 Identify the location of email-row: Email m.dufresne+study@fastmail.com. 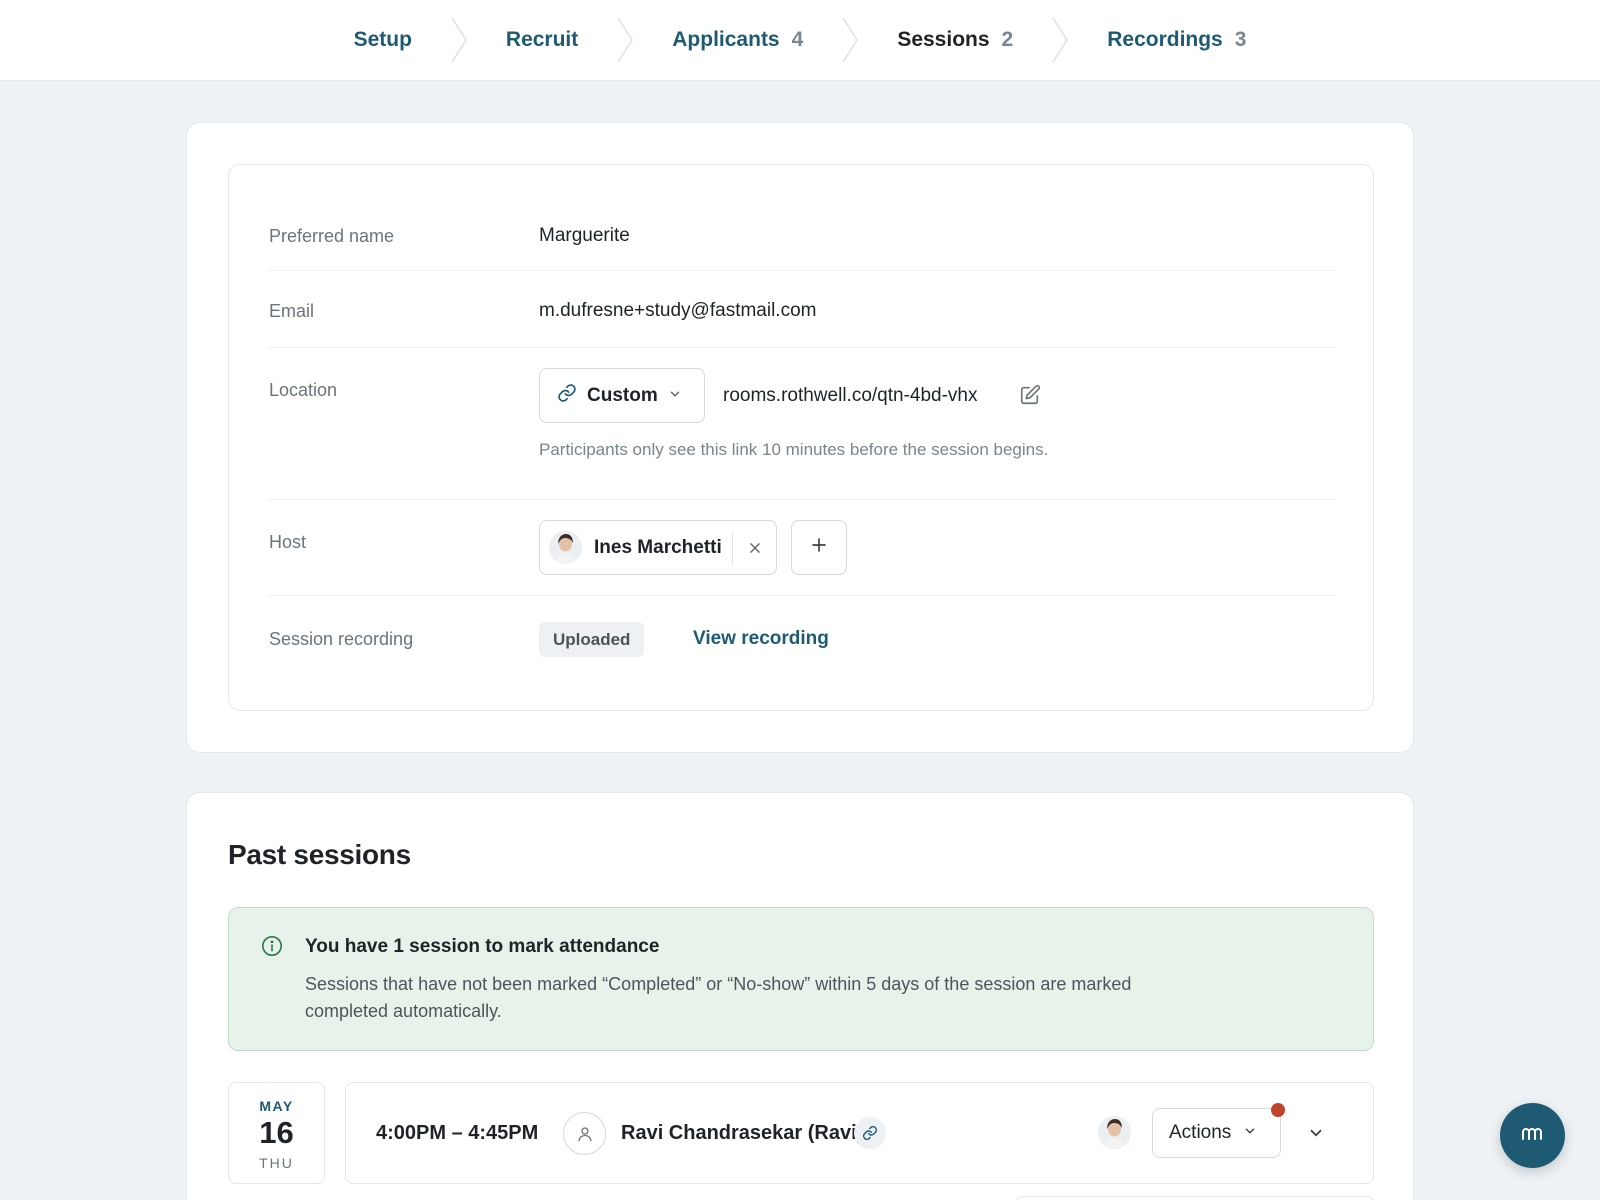
(802, 309).